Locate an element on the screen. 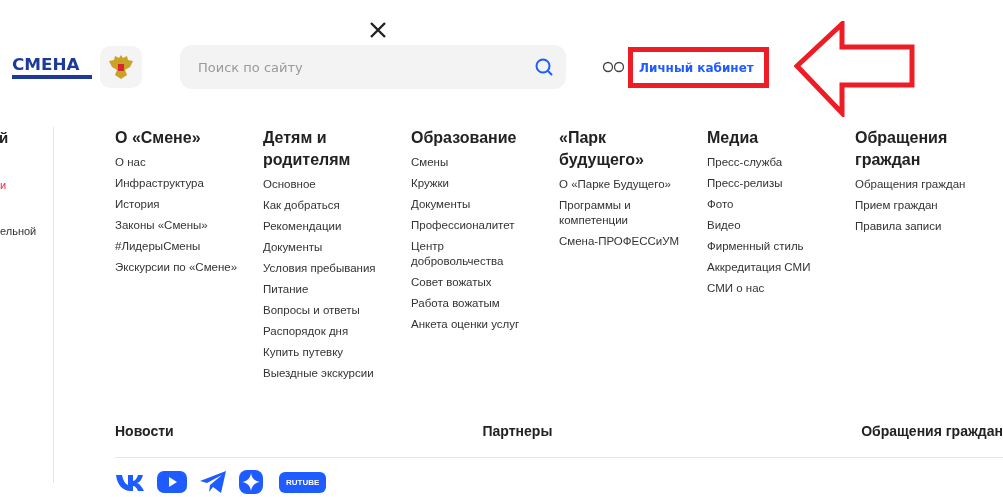 The image size is (1003, 497). rutube-link: RUTUBE is located at coordinates (303, 482).